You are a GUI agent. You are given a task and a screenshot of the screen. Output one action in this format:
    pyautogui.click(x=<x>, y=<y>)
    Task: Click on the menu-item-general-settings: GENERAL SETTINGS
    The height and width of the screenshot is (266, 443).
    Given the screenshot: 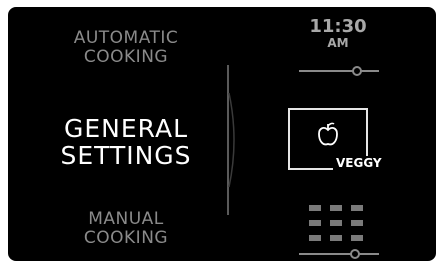 What is the action you would take?
    pyautogui.click(x=126, y=142)
    